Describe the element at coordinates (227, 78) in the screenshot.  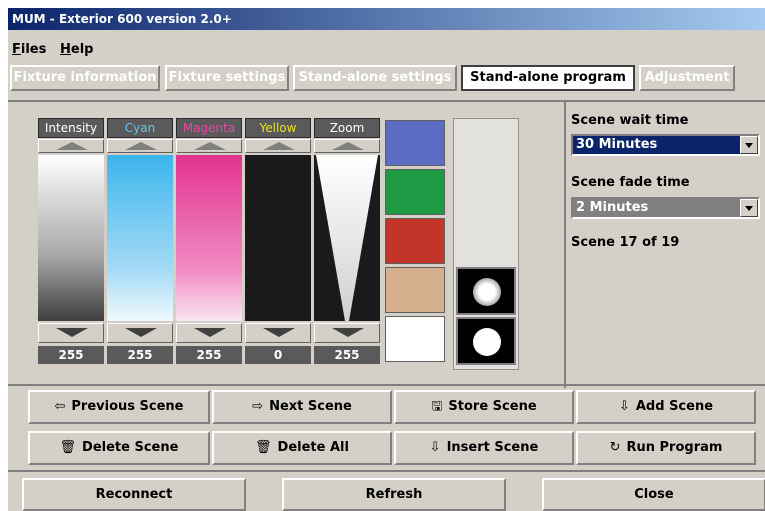
I see `tab-fixture-settings: Fixture settings` at that location.